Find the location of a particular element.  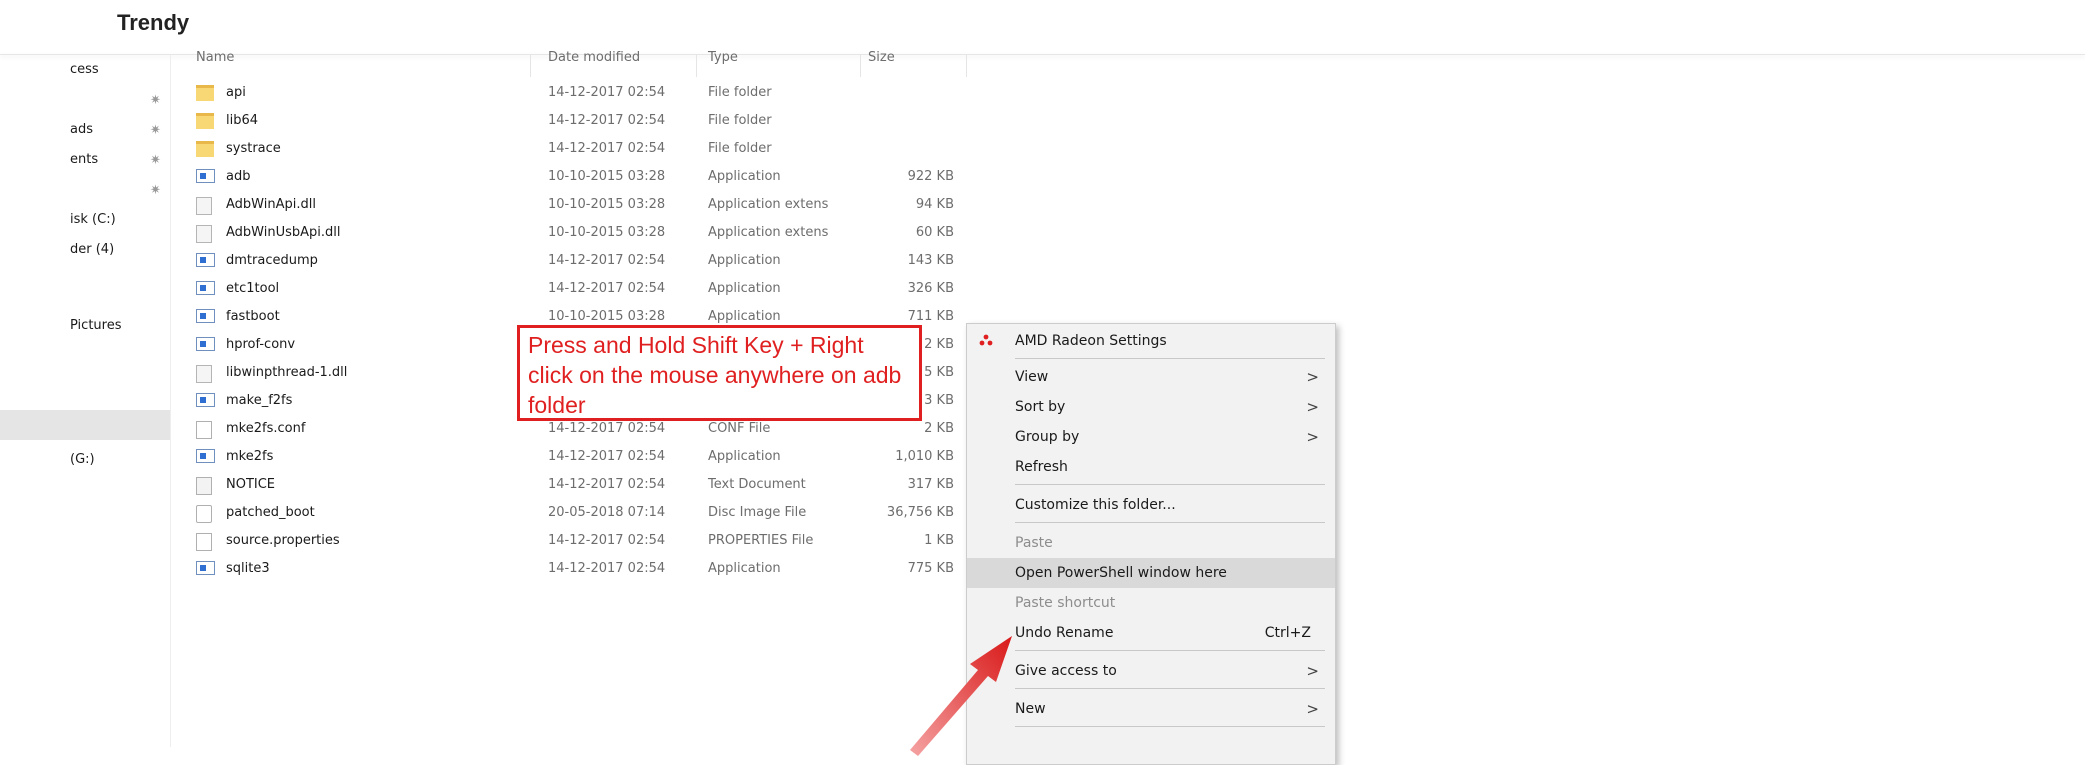

red-arrow-icon is located at coordinates (961, 696).